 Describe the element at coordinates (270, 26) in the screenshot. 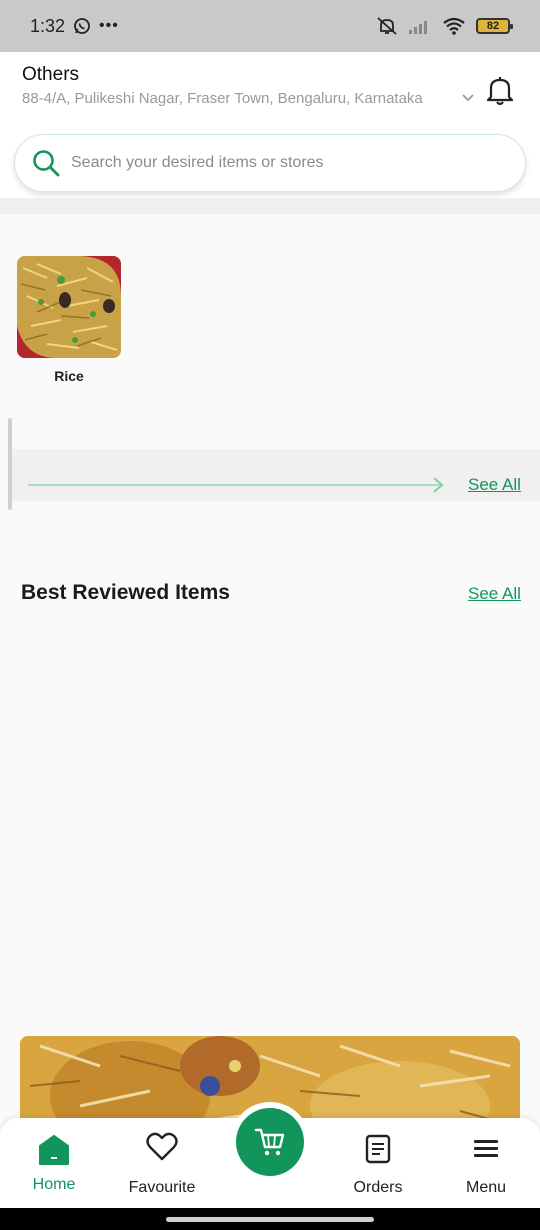

I see `status-bar: 1:32 ••• 82` at that location.